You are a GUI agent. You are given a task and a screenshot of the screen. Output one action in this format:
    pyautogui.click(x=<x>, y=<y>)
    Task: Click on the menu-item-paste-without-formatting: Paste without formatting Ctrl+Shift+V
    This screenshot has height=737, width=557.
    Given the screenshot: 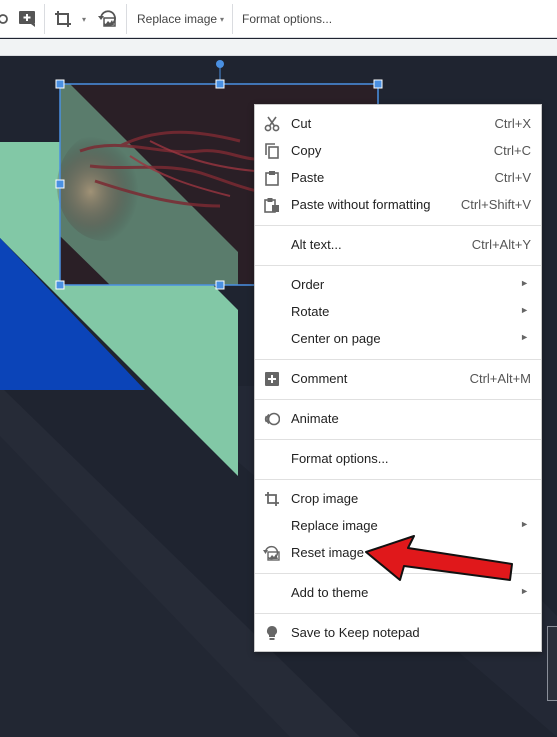 What is the action you would take?
    pyautogui.click(x=398, y=204)
    